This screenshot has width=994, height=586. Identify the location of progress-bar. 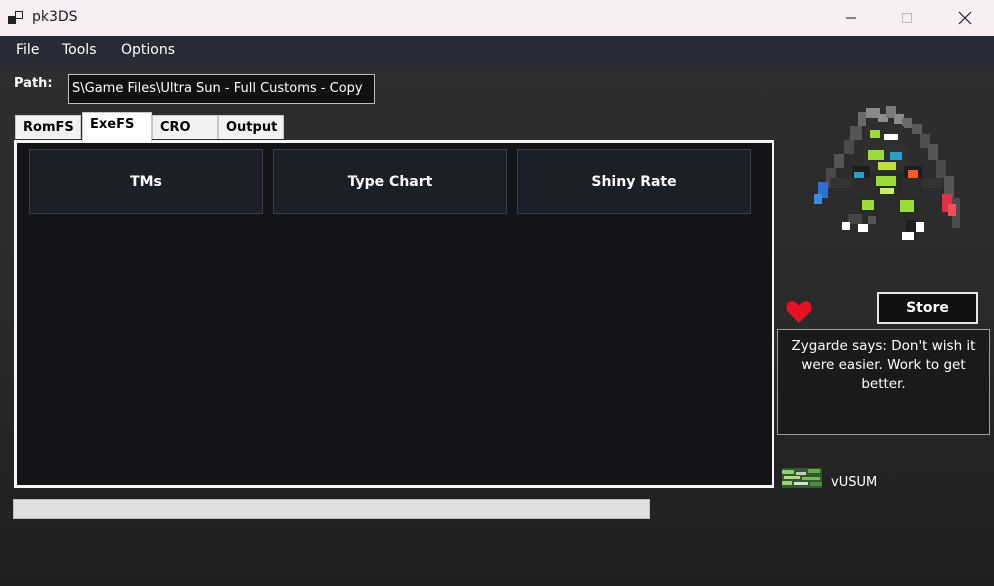
(331, 509).